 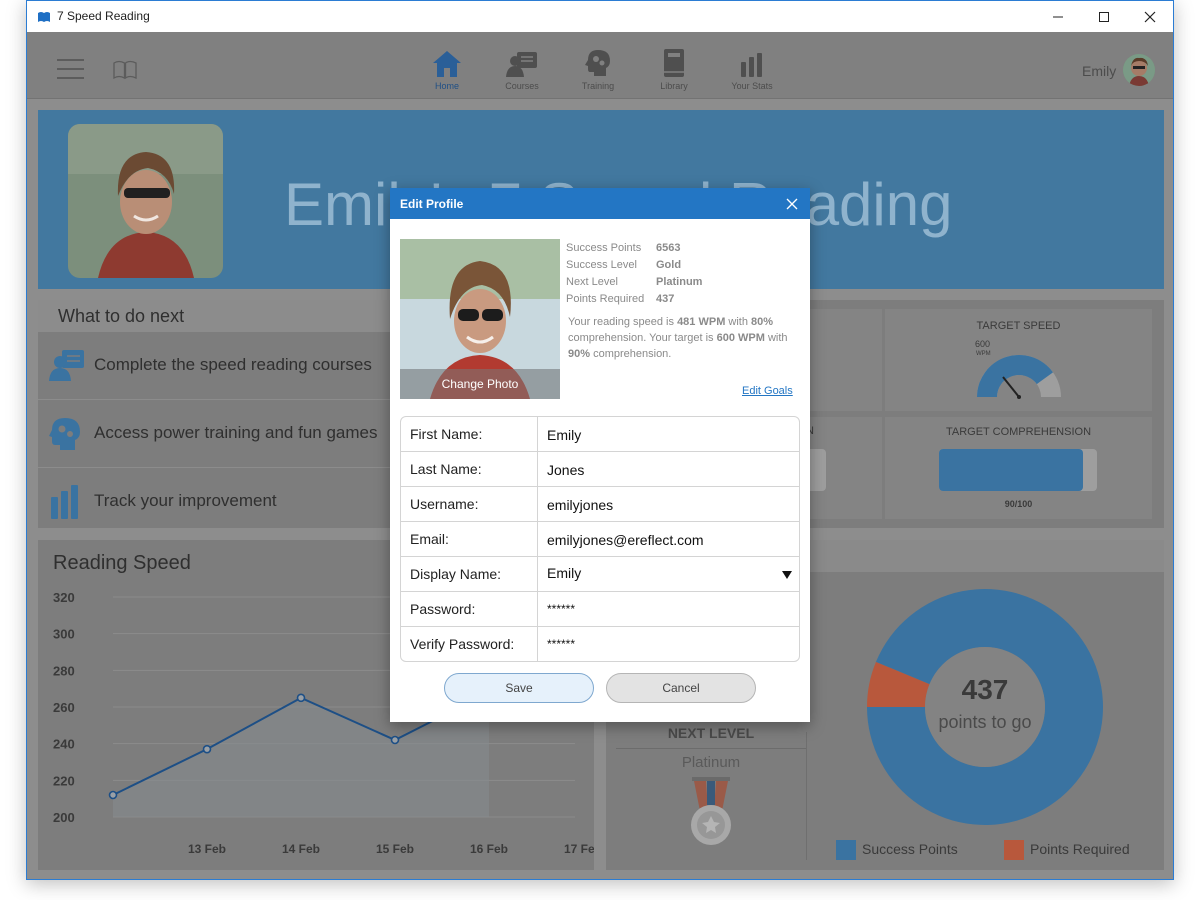 What do you see at coordinates (219, 316) in the screenshot?
I see `todo-title: What to do next` at bounding box center [219, 316].